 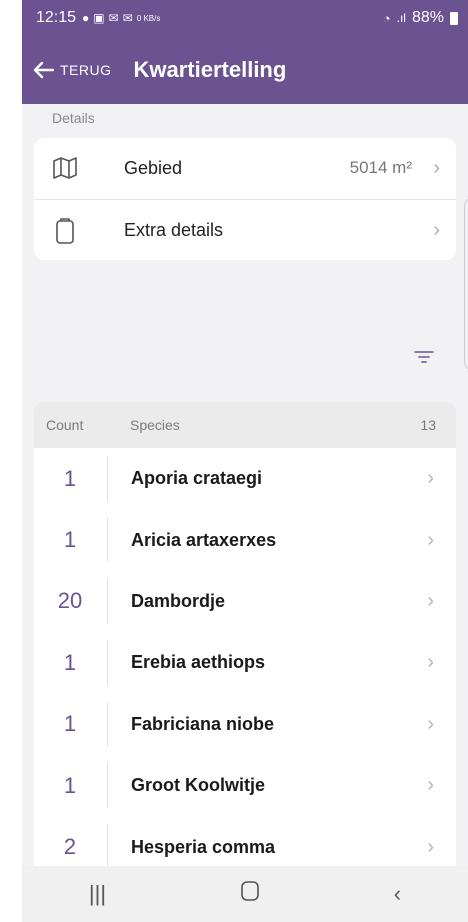 I want to click on home-icon, so click(x=250, y=894).